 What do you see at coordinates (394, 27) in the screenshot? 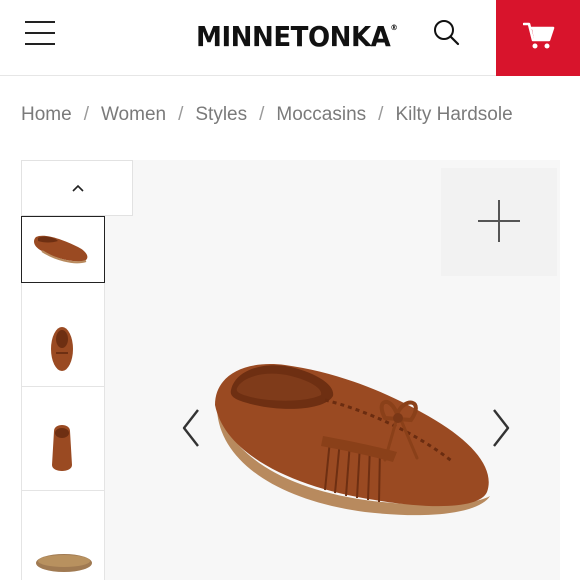
I see `registered-mark: ®` at bounding box center [394, 27].